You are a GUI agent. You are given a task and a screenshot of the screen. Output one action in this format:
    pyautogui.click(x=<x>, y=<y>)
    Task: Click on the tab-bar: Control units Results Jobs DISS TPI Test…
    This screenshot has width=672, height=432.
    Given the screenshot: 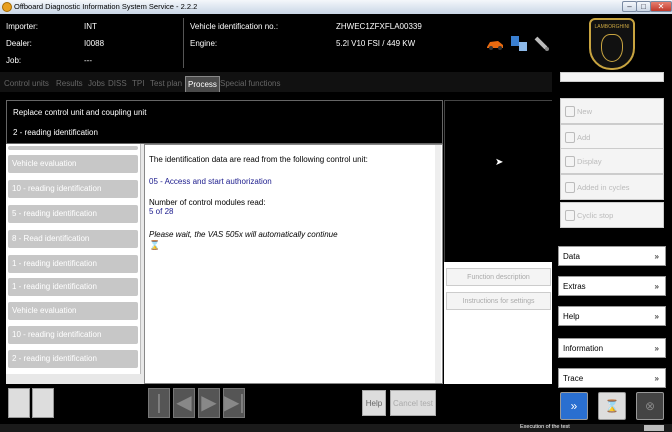 What is the action you would take?
    pyautogui.click(x=276, y=82)
    